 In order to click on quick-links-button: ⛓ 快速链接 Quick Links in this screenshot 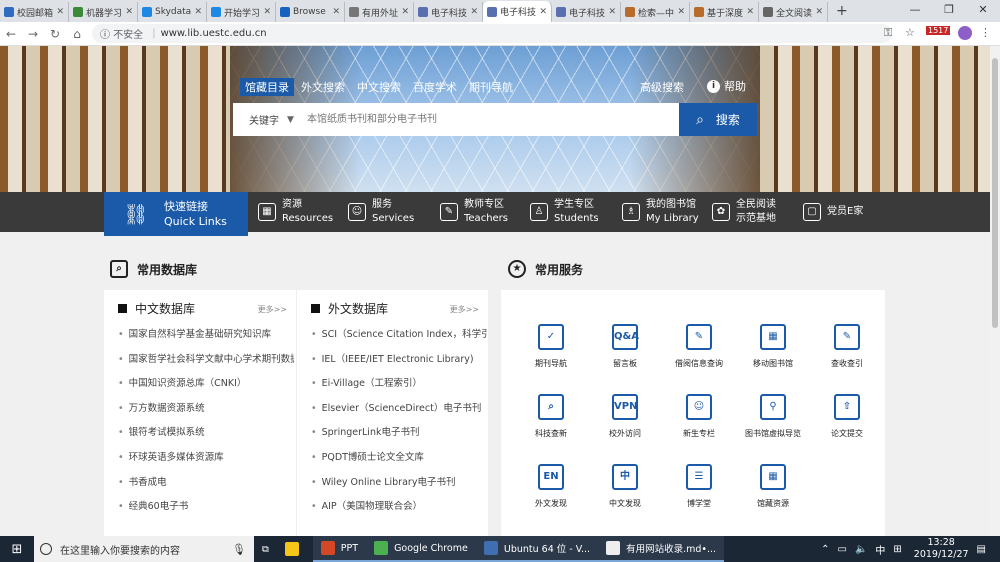, I will do `click(176, 214)`.